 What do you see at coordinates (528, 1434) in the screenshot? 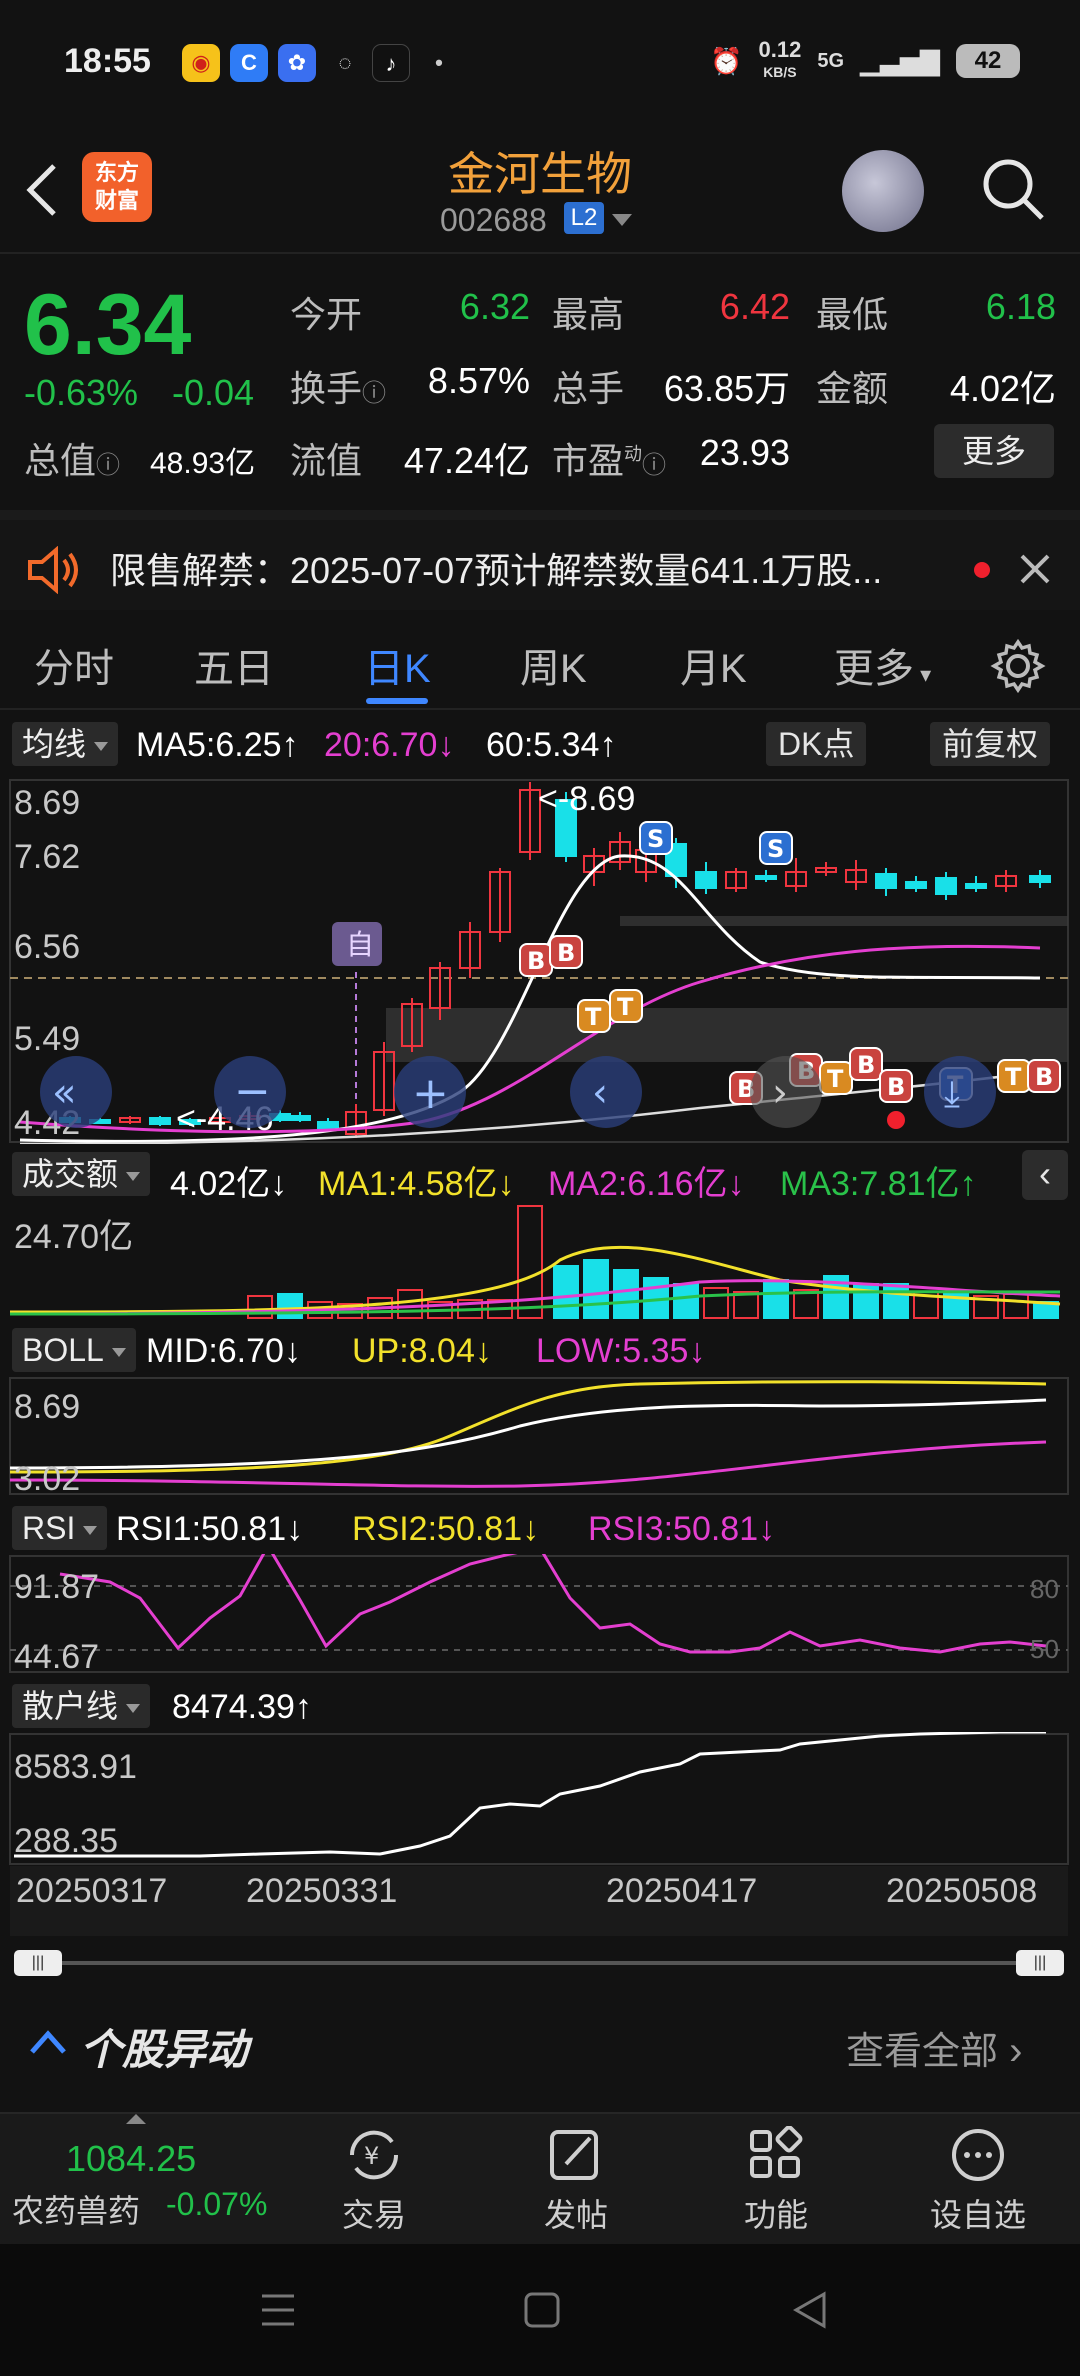
I see `boll-mid-line` at bounding box center [528, 1434].